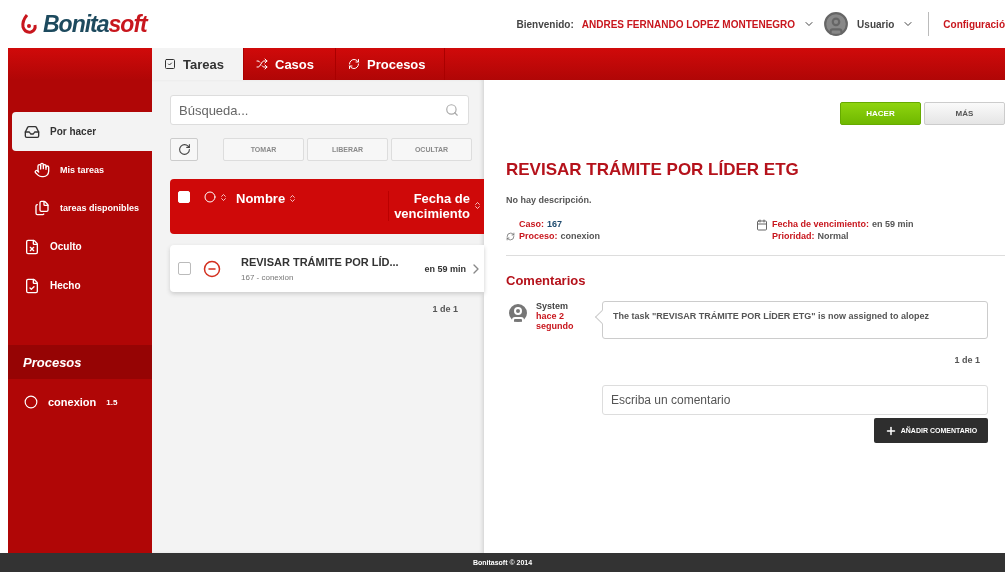  I want to click on column-header: Fecha de vencimiento, so click(429, 206).